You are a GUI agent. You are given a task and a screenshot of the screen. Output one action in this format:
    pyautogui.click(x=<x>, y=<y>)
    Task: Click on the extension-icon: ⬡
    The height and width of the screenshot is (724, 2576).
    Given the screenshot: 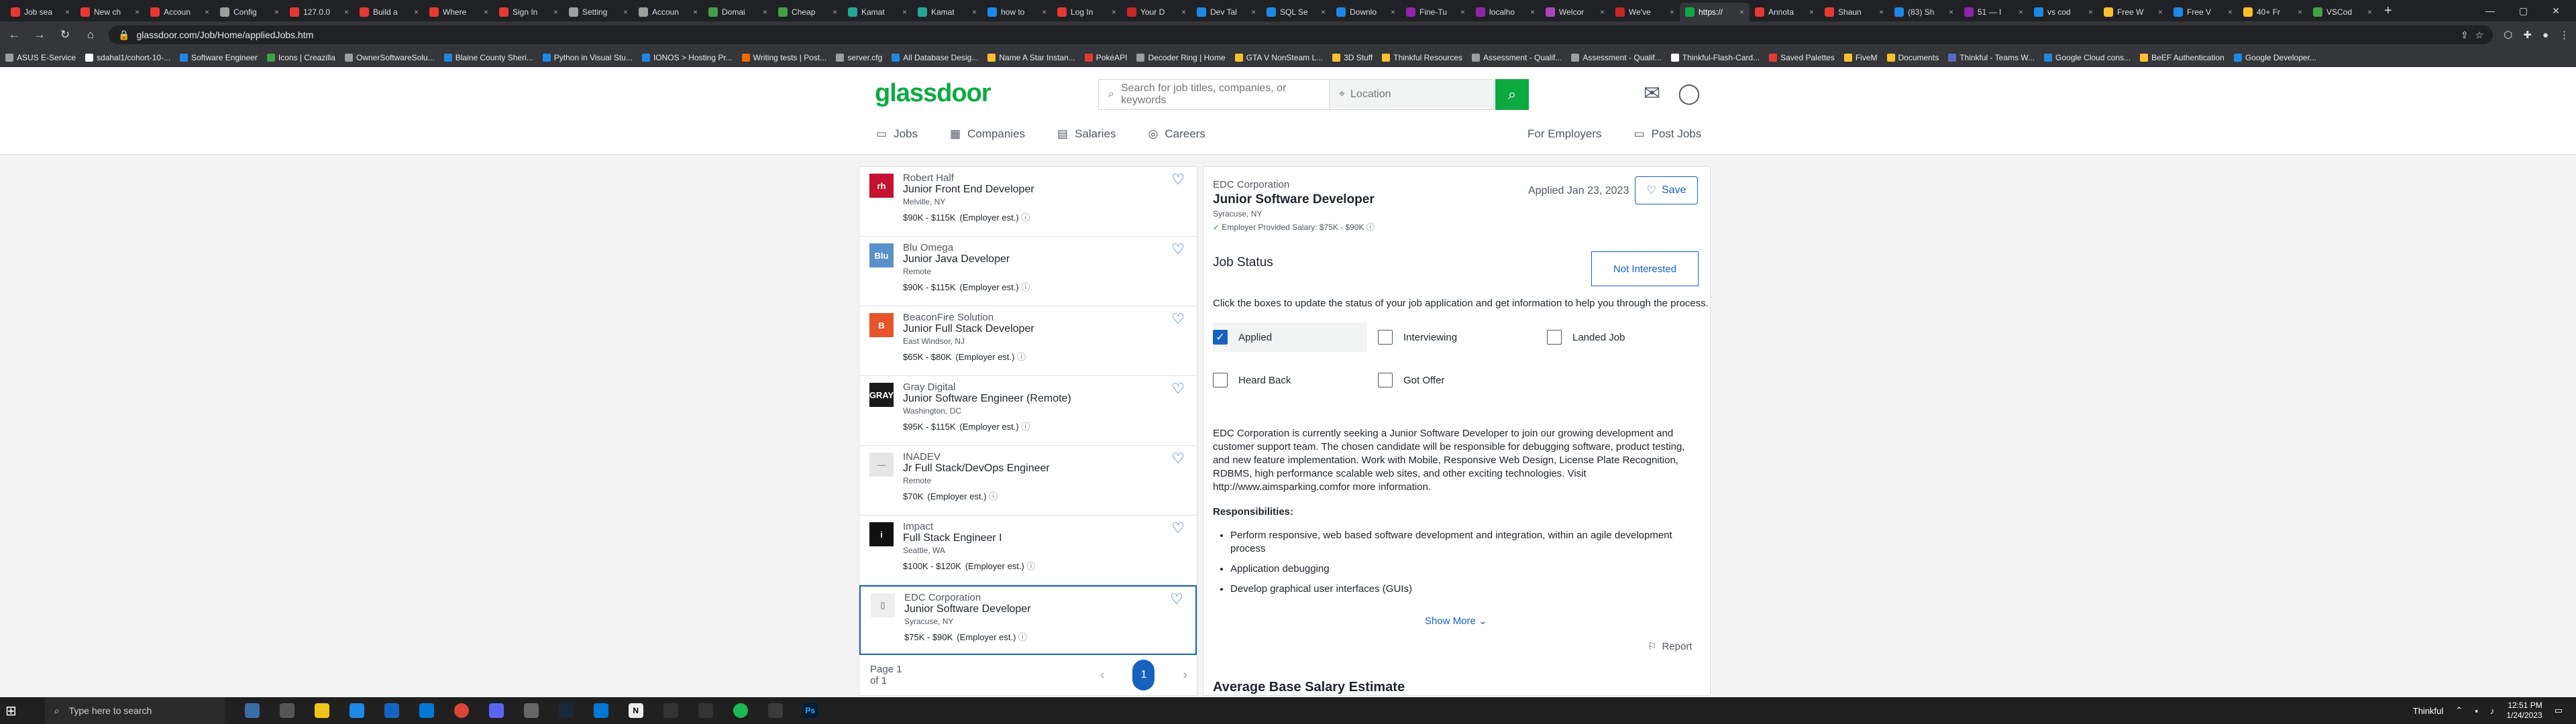 What is the action you would take?
    pyautogui.click(x=2508, y=35)
    